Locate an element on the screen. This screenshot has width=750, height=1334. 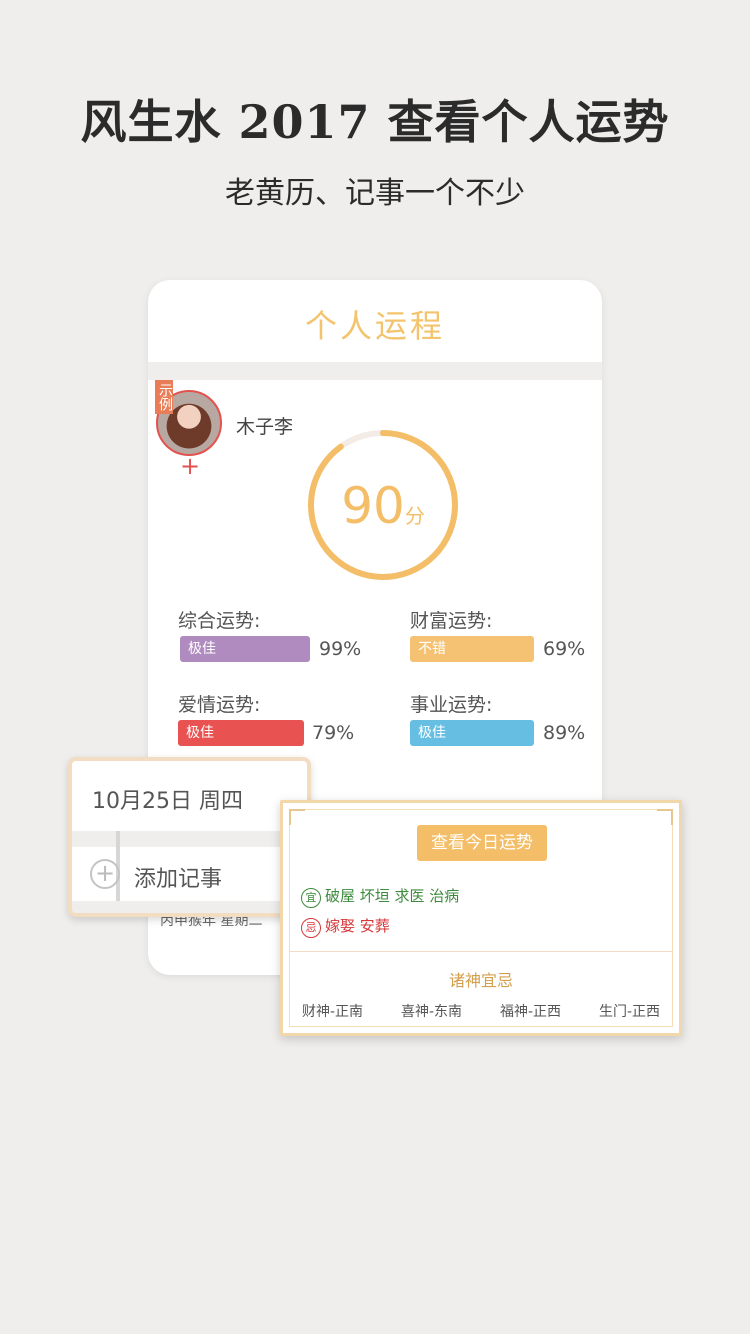
add-icon: + is located at coordinates (105, 874).